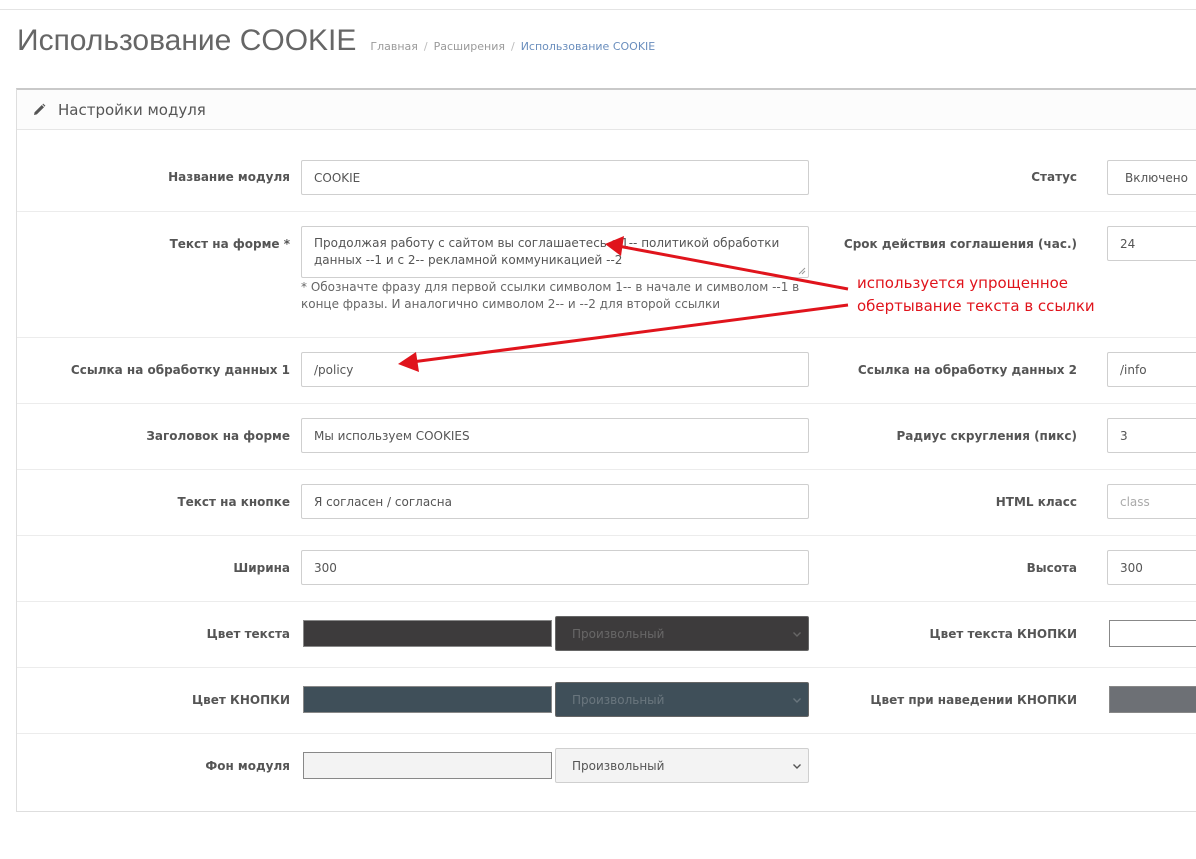 The width and height of the screenshot is (1196, 859). Describe the element at coordinates (1054, 177) in the screenshot. I see `status-label: Статус` at that location.